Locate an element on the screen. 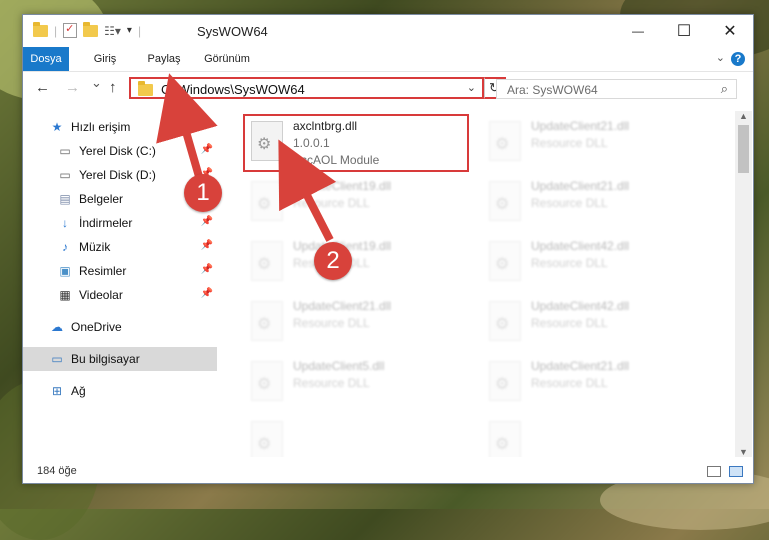 This screenshot has width=769, height=540. callout-step-2: 2 is located at coordinates (333, 261).